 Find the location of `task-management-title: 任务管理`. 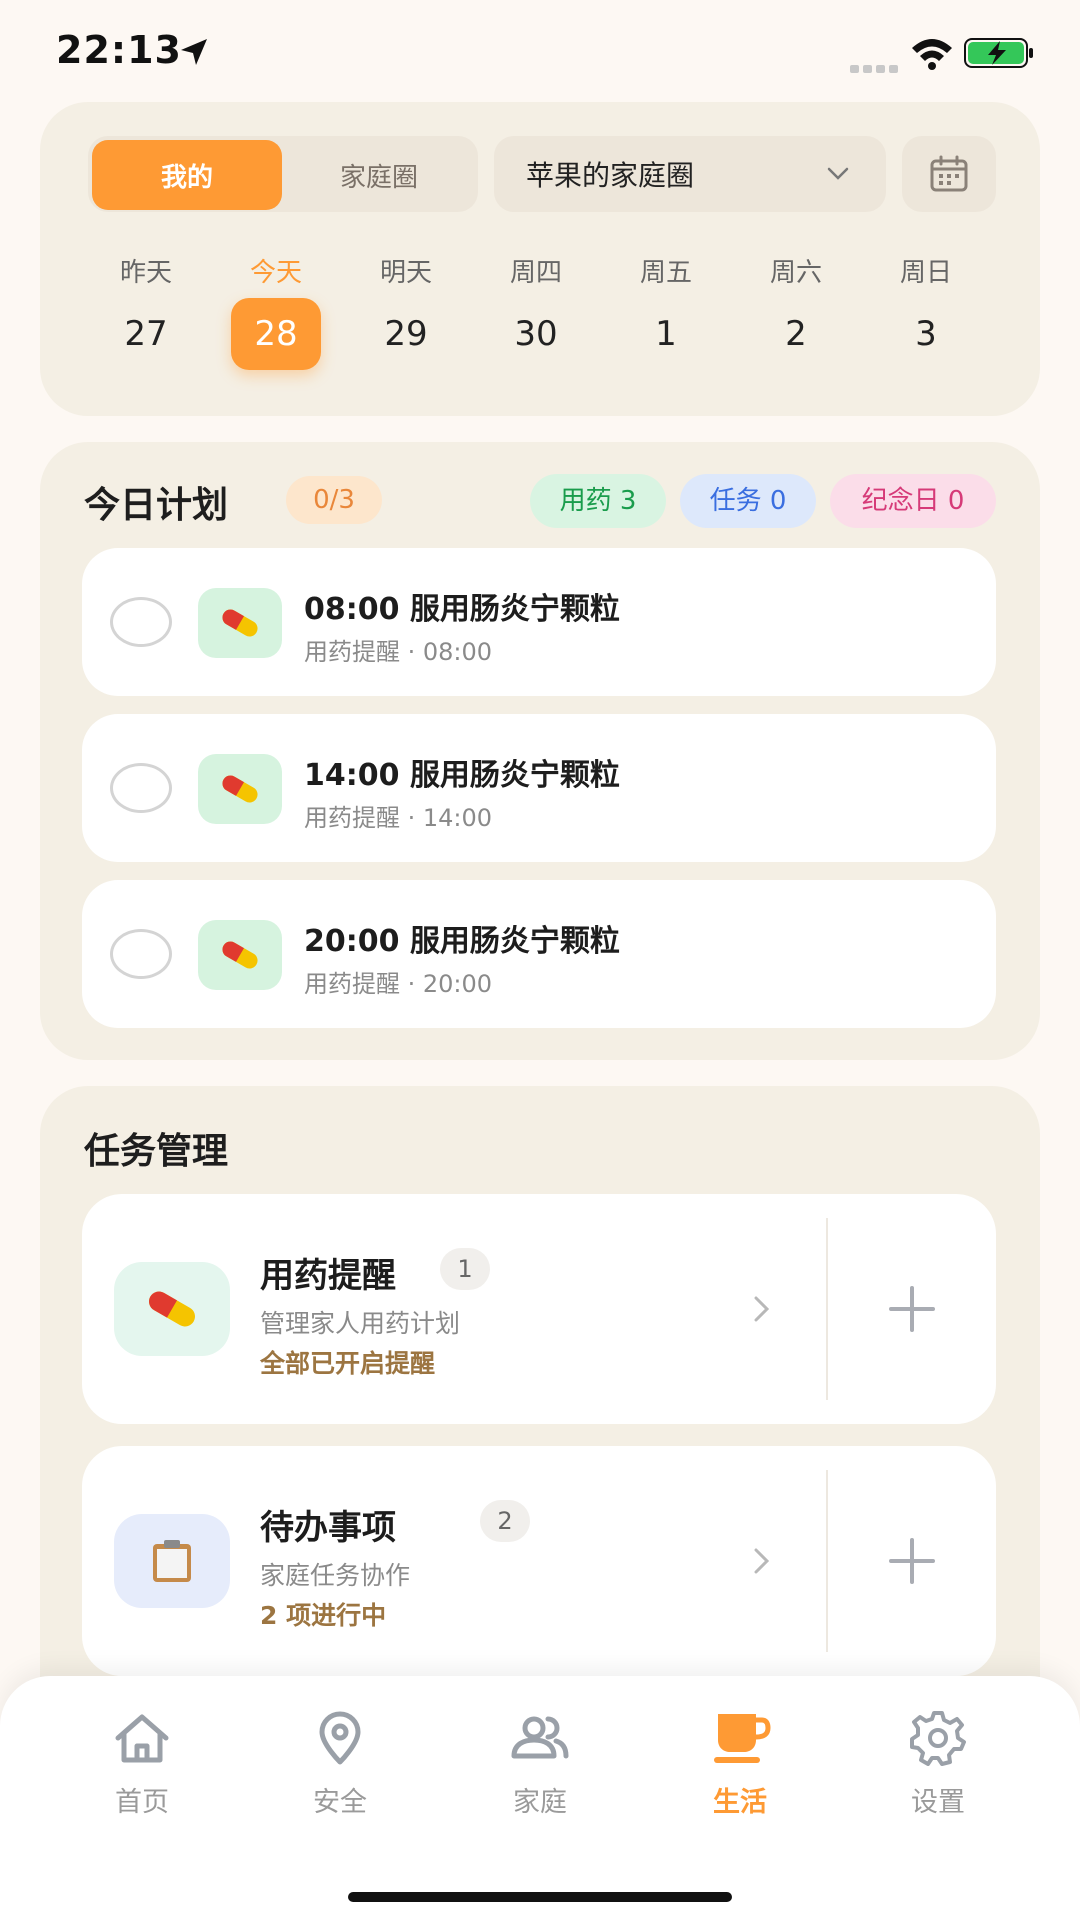

task-management-title: 任务管理 is located at coordinates (156, 1151).